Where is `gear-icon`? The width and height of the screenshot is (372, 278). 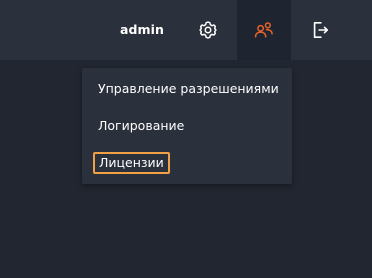 gear-icon is located at coordinates (208, 30).